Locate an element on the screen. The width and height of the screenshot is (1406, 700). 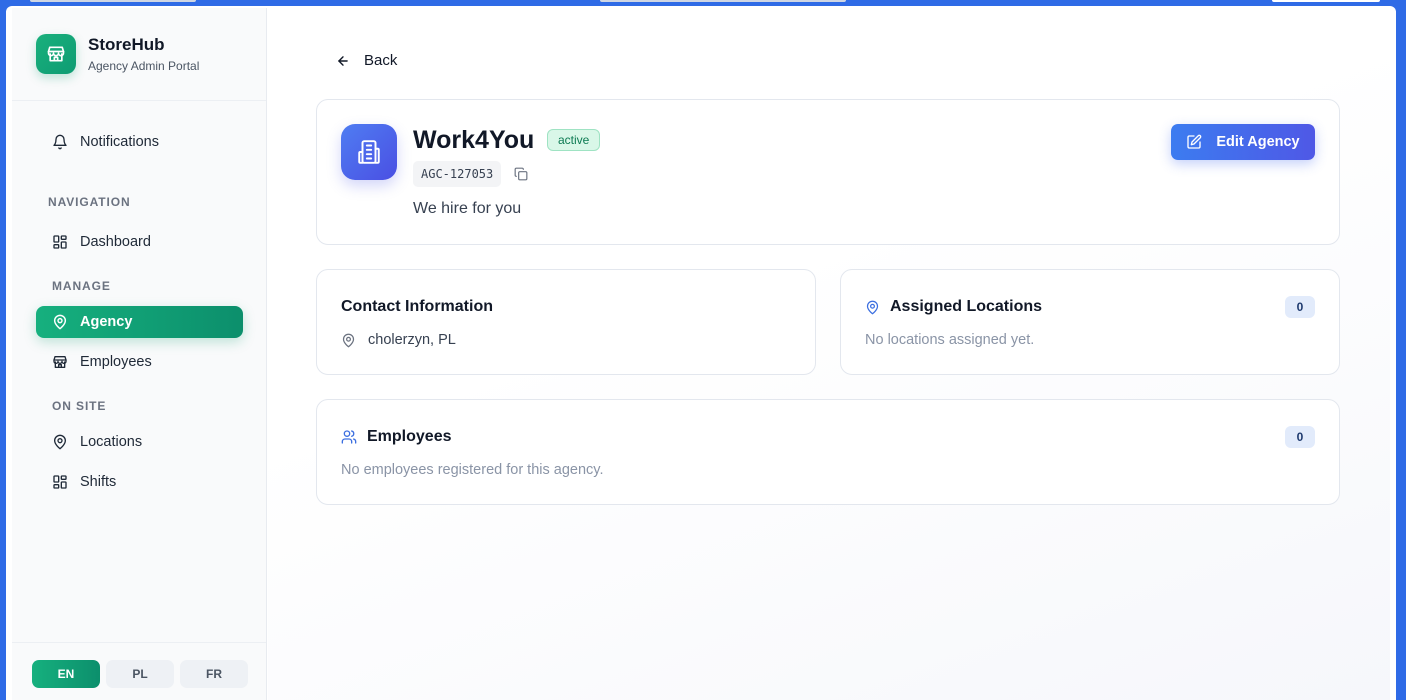
brand: StoreHub Agency Admin Portal is located at coordinates (117, 54).